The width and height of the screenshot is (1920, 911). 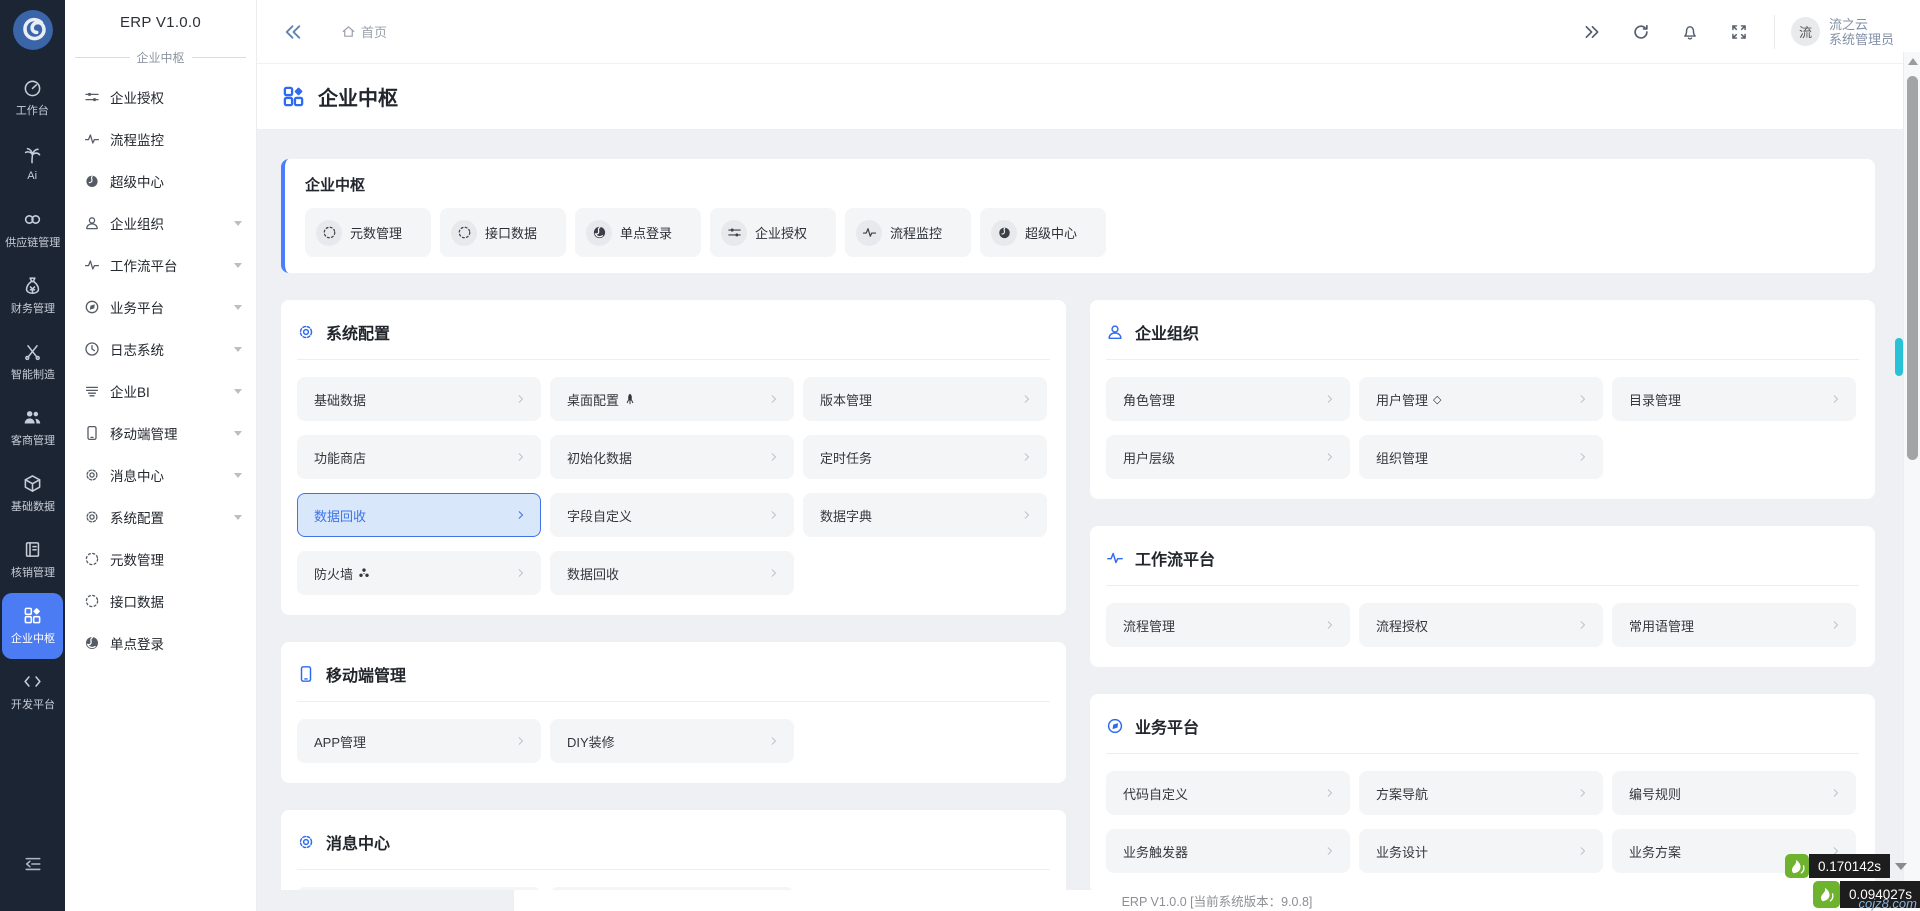 I want to click on rail-item-财务管理: 财务管理, so click(x=32, y=296).